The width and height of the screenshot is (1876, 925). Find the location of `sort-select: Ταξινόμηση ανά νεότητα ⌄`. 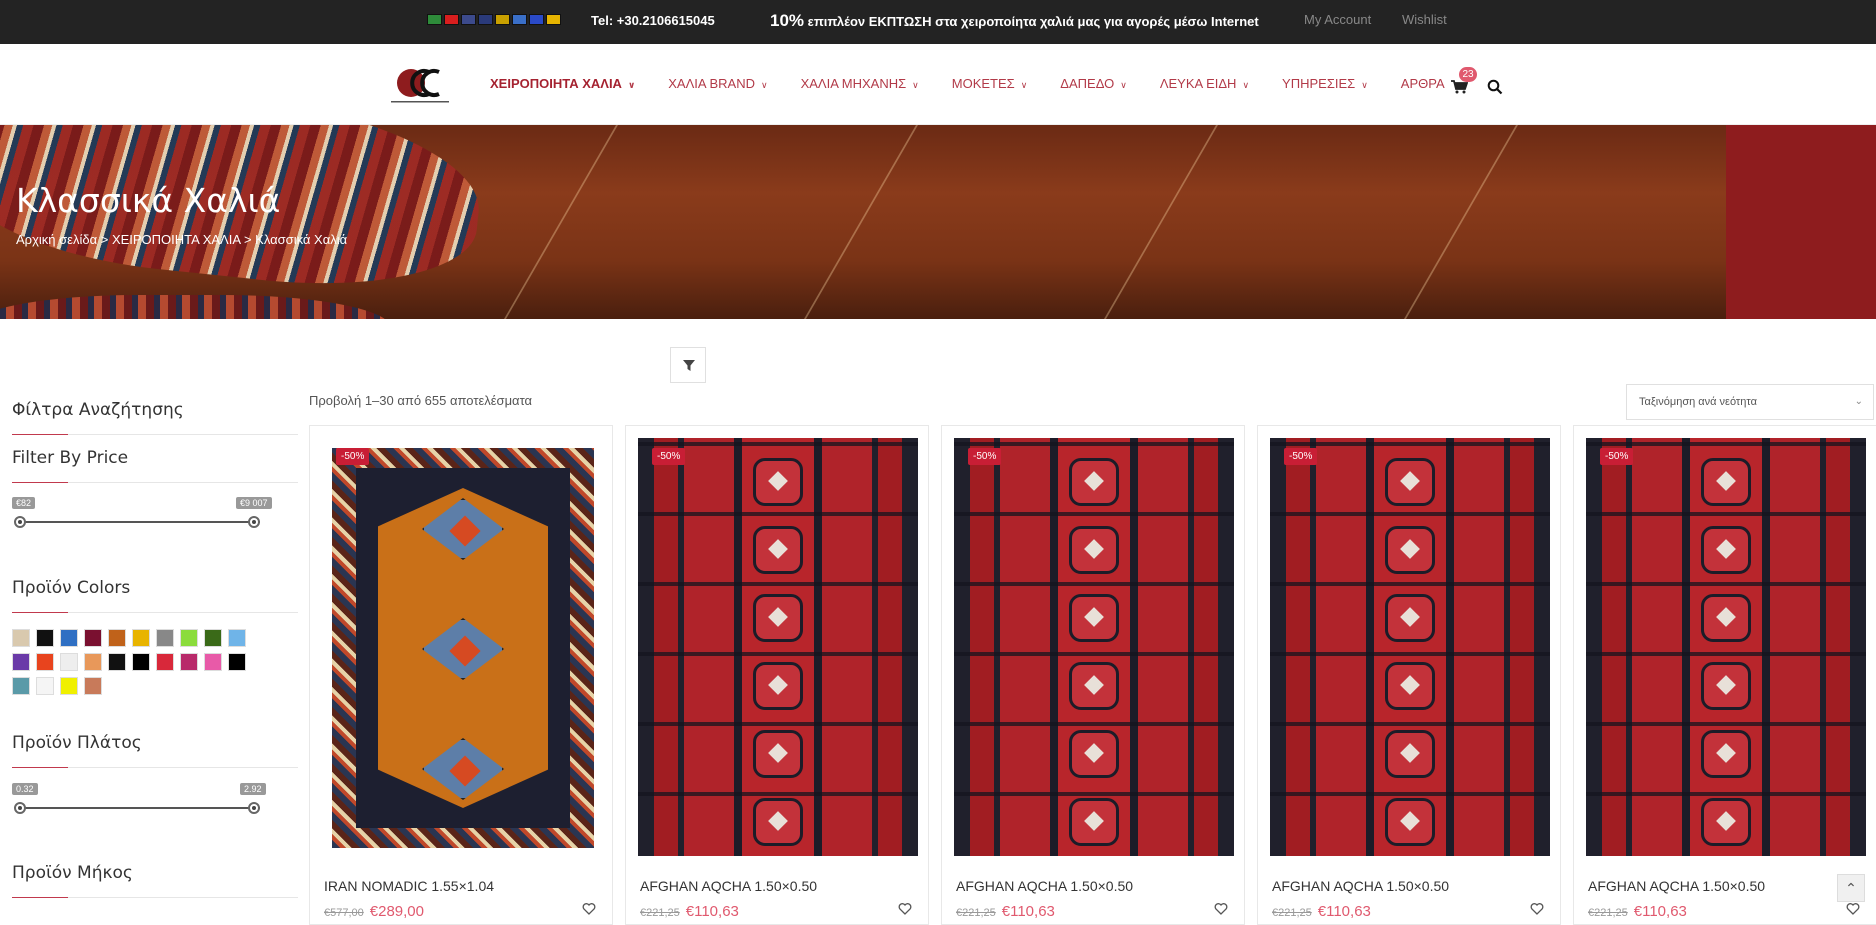

sort-select: Ταξινόμηση ανά νεότητα ⌄ is located at coordinates (1750, 402).